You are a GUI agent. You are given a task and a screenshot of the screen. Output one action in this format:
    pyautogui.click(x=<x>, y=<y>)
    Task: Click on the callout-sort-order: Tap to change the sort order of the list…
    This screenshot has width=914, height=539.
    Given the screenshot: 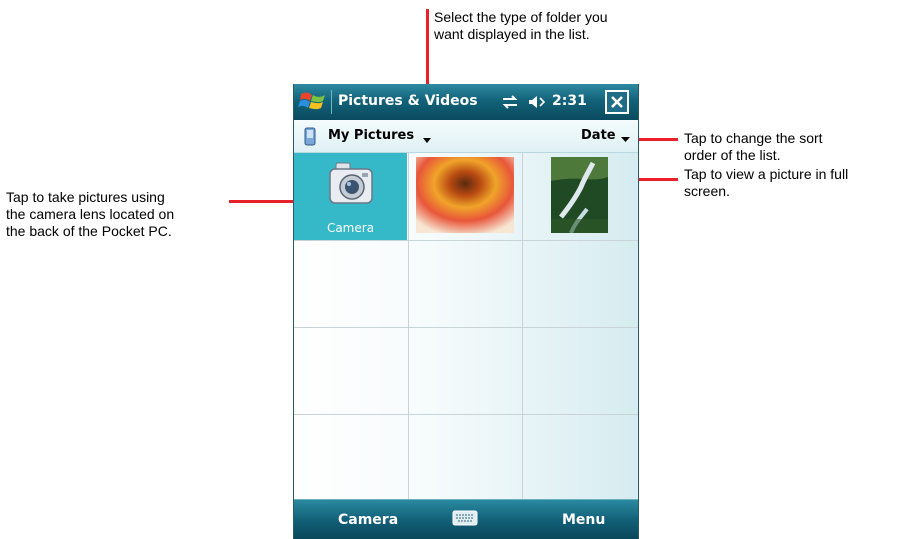 What is the action you would take?
    pyautogui.click(x=753, y=146)
    